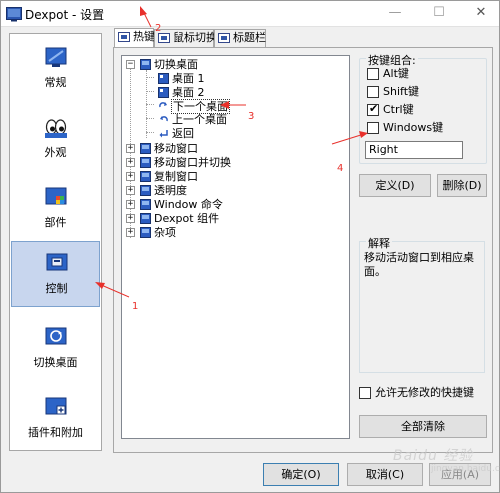 Image resolution: width=500 pixels, height=493 pixels. Describe the element at coordinates (130, 64) in the screenshot. I see `collapse-toggle: −` at that location.